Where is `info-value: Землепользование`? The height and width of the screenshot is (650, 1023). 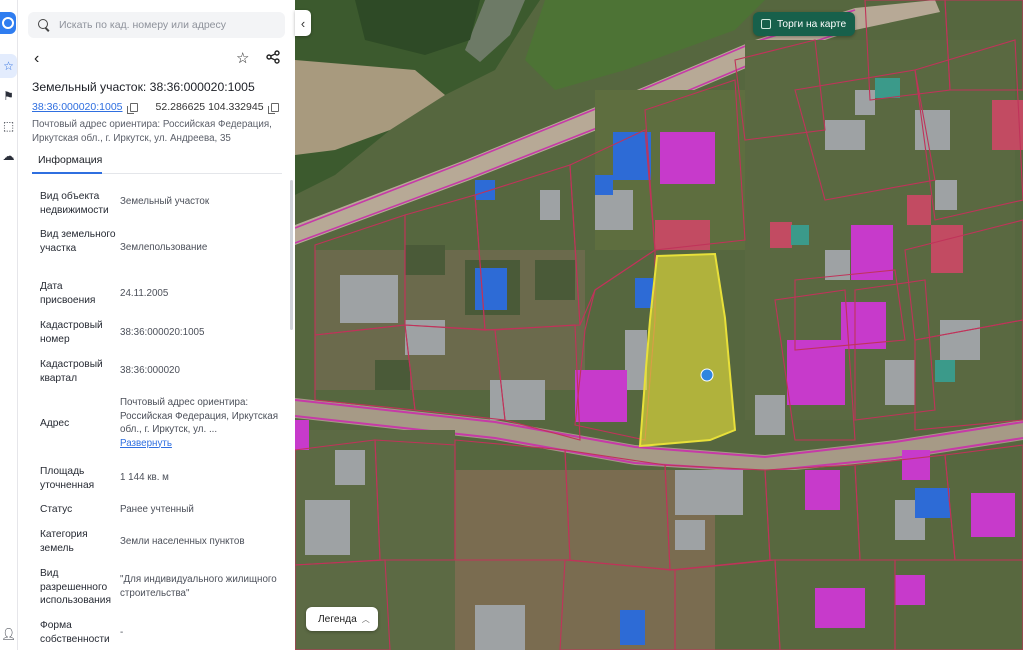 info-value: Землепользование is located at coordinates (164, 247).